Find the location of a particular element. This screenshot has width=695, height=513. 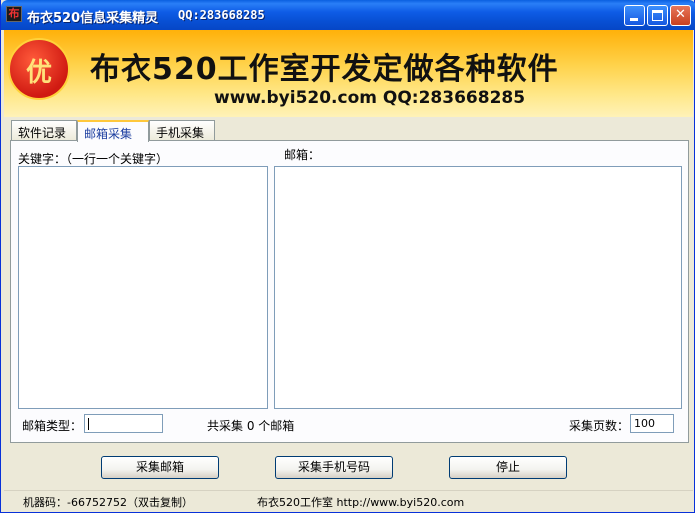

pages-input: 100 is located at coordinates (652, 423).